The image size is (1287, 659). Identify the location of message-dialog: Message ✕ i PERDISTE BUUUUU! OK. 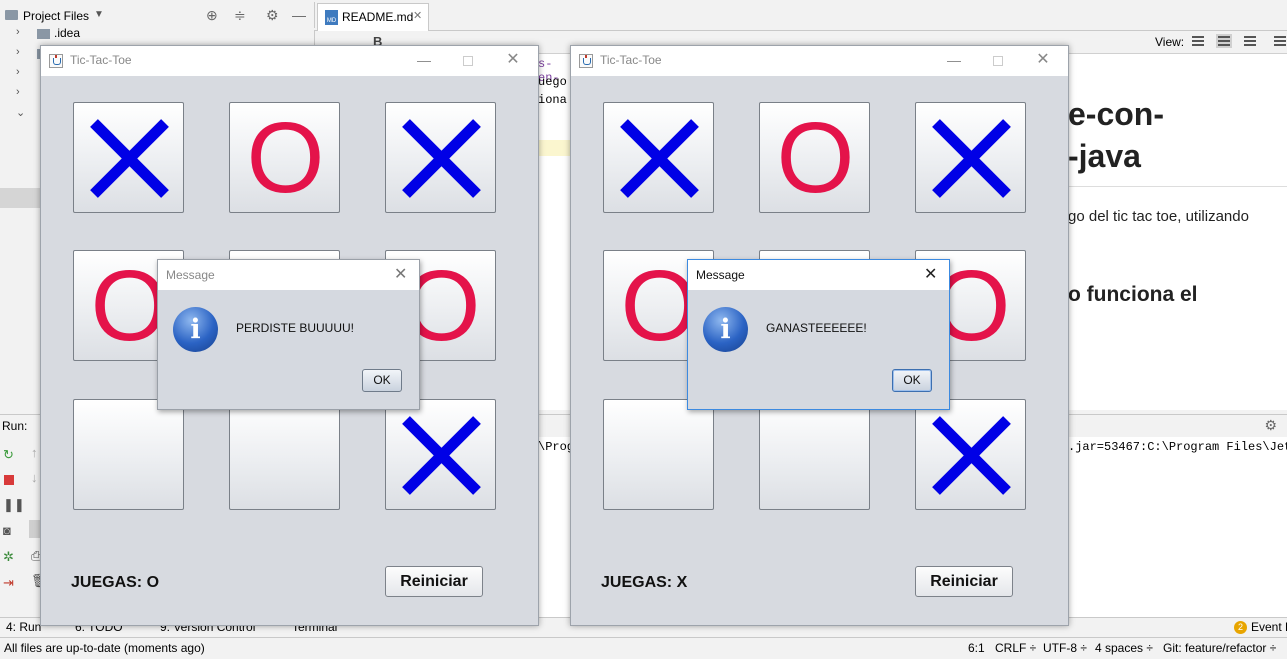
(288, 334).